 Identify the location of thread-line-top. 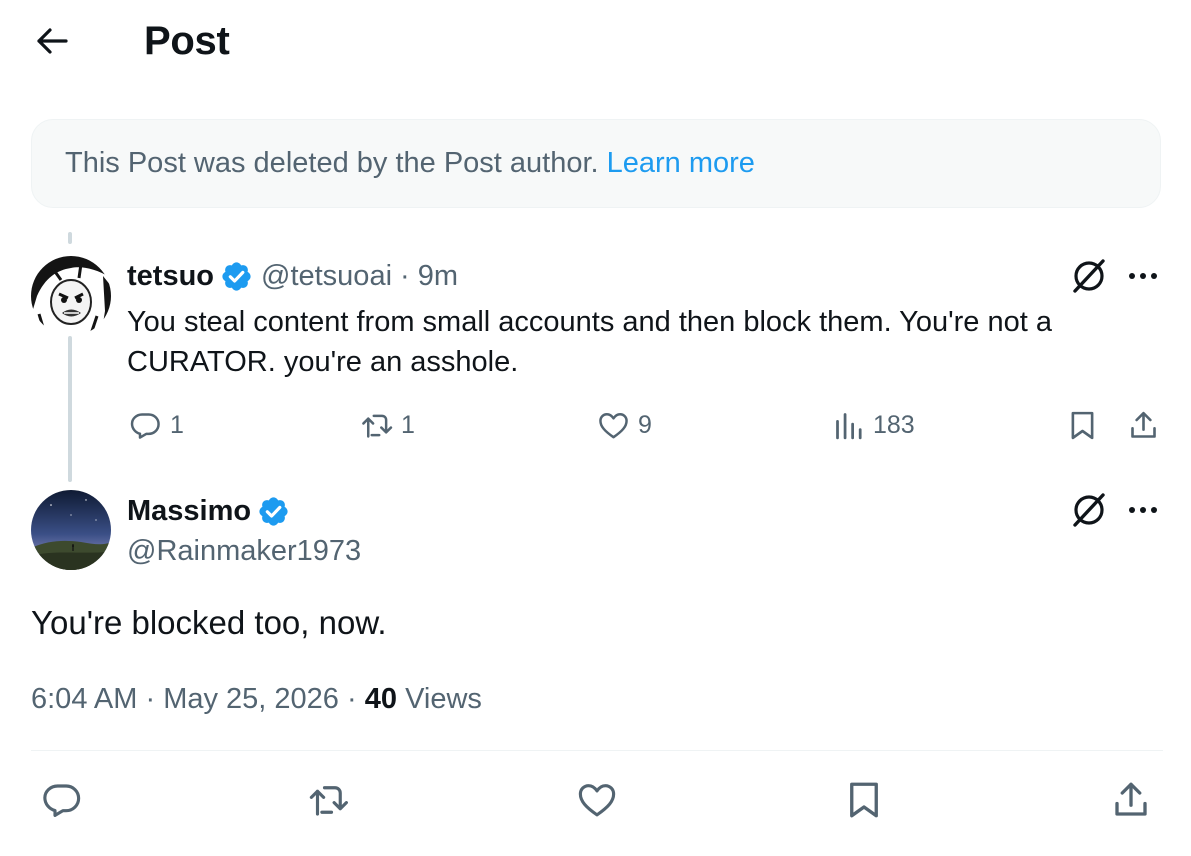
(70, 238).